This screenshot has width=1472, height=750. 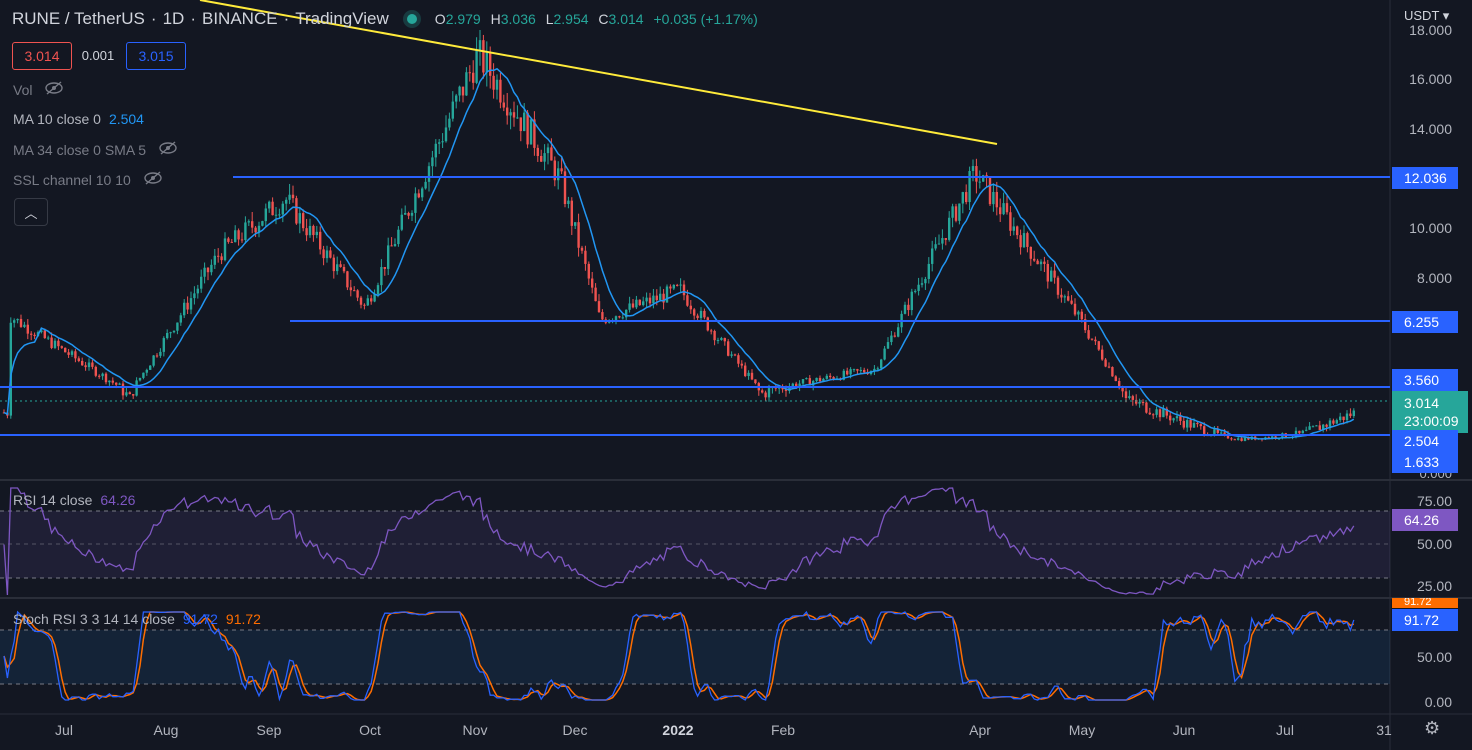 What do you see at coordinates (156, 56) in the screenshot?
I see `buy-button: 3.015` at bounding box center [156, 56].